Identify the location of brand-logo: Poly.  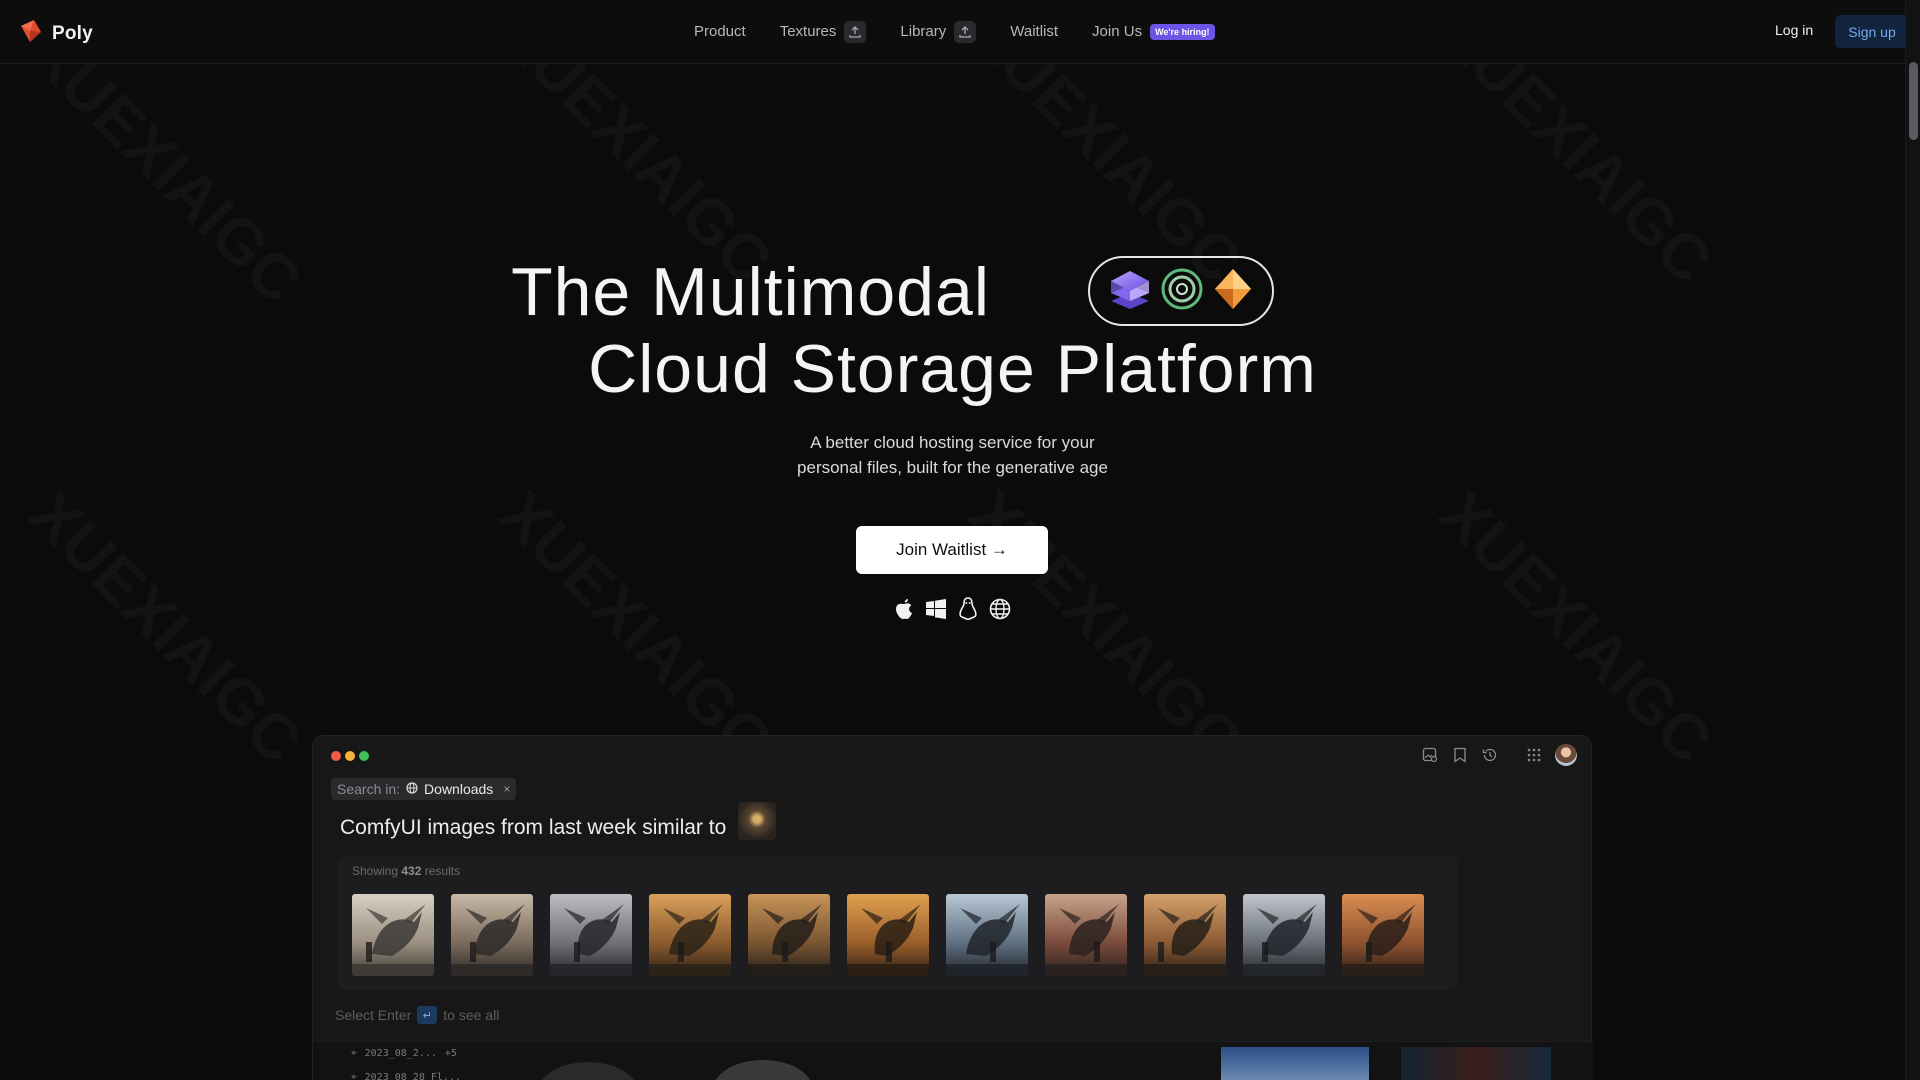
(55, 33).